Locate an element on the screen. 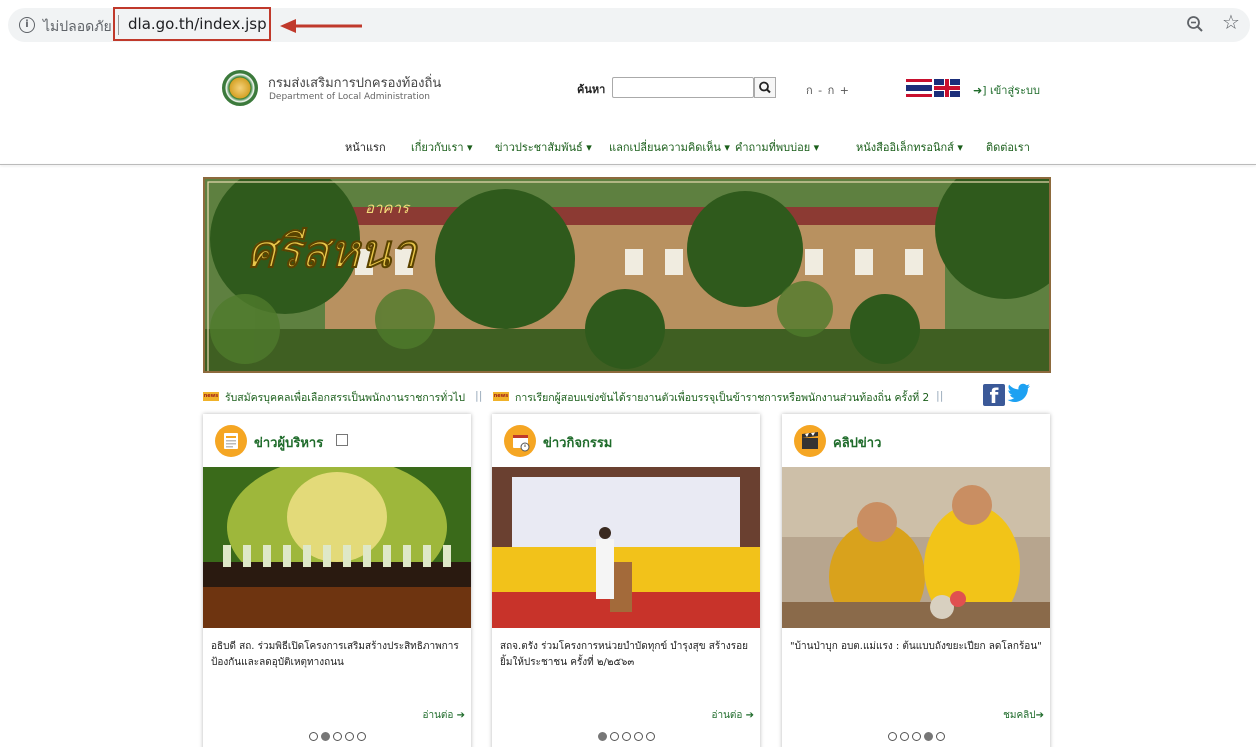 This screenshot has width=1256, height=747. login-link: ➜] เข้าสู่ระบบ is located at coordinates (1006, 90).